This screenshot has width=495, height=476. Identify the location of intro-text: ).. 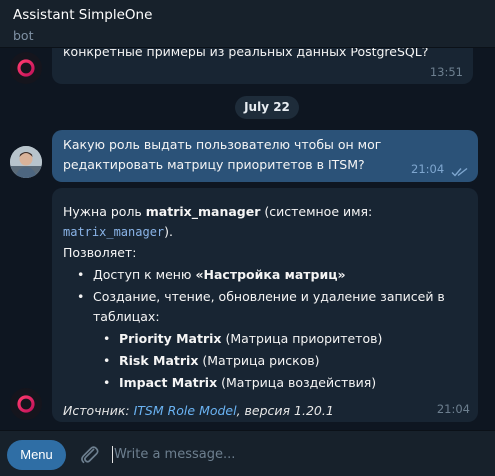
(169, 231).